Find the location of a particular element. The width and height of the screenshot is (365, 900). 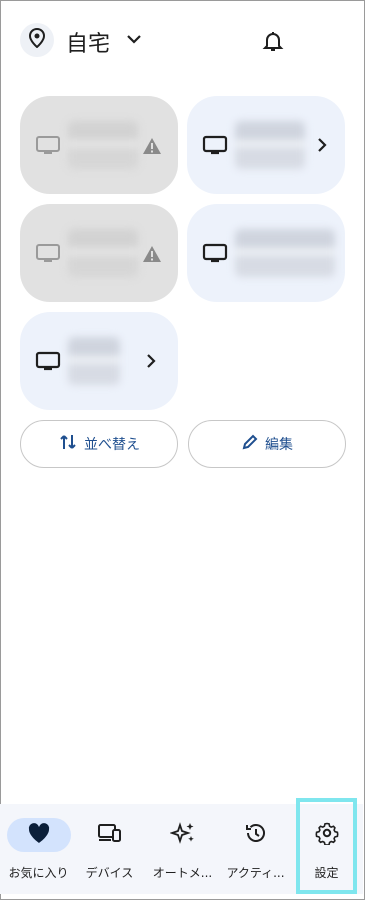

edit-button: 編集 is located at coordinates (267, 444).